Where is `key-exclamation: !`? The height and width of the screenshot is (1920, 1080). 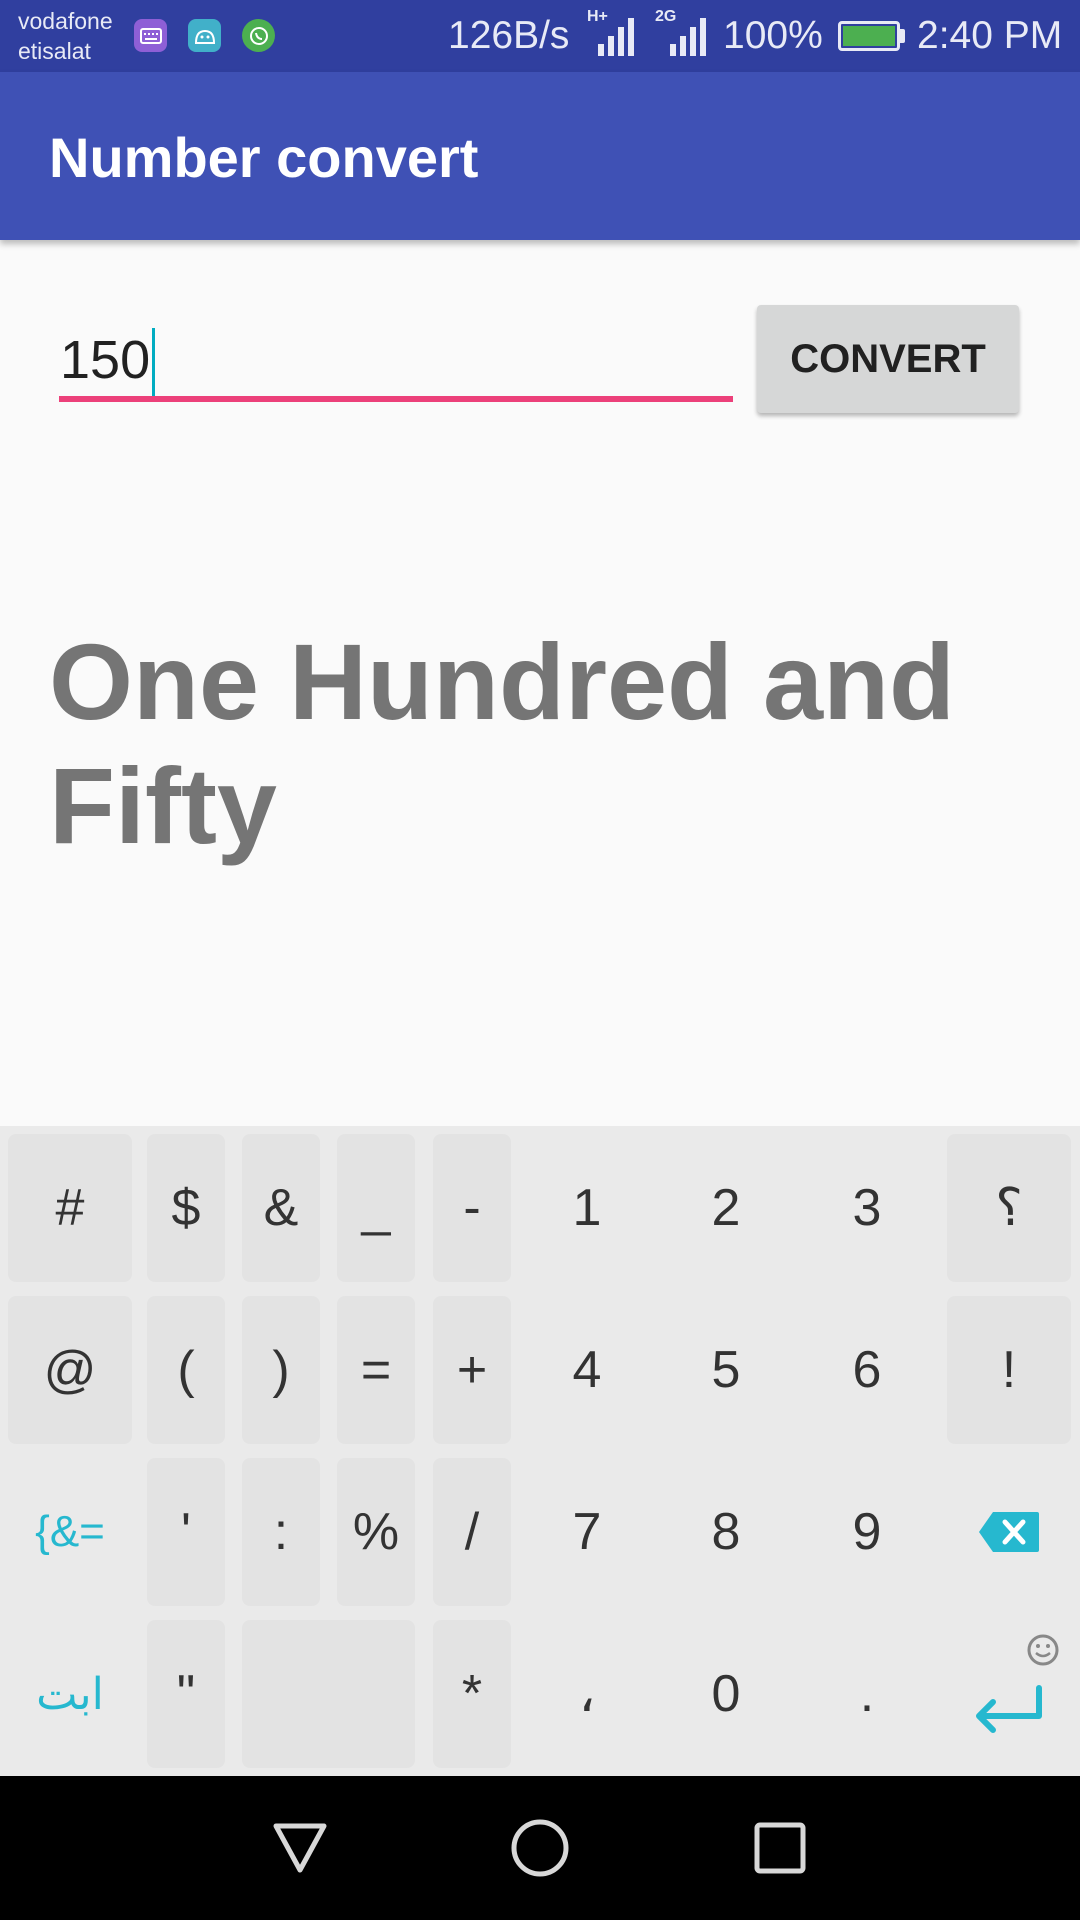
key-exclamation: ! is located at coordinates (1009, 1370).